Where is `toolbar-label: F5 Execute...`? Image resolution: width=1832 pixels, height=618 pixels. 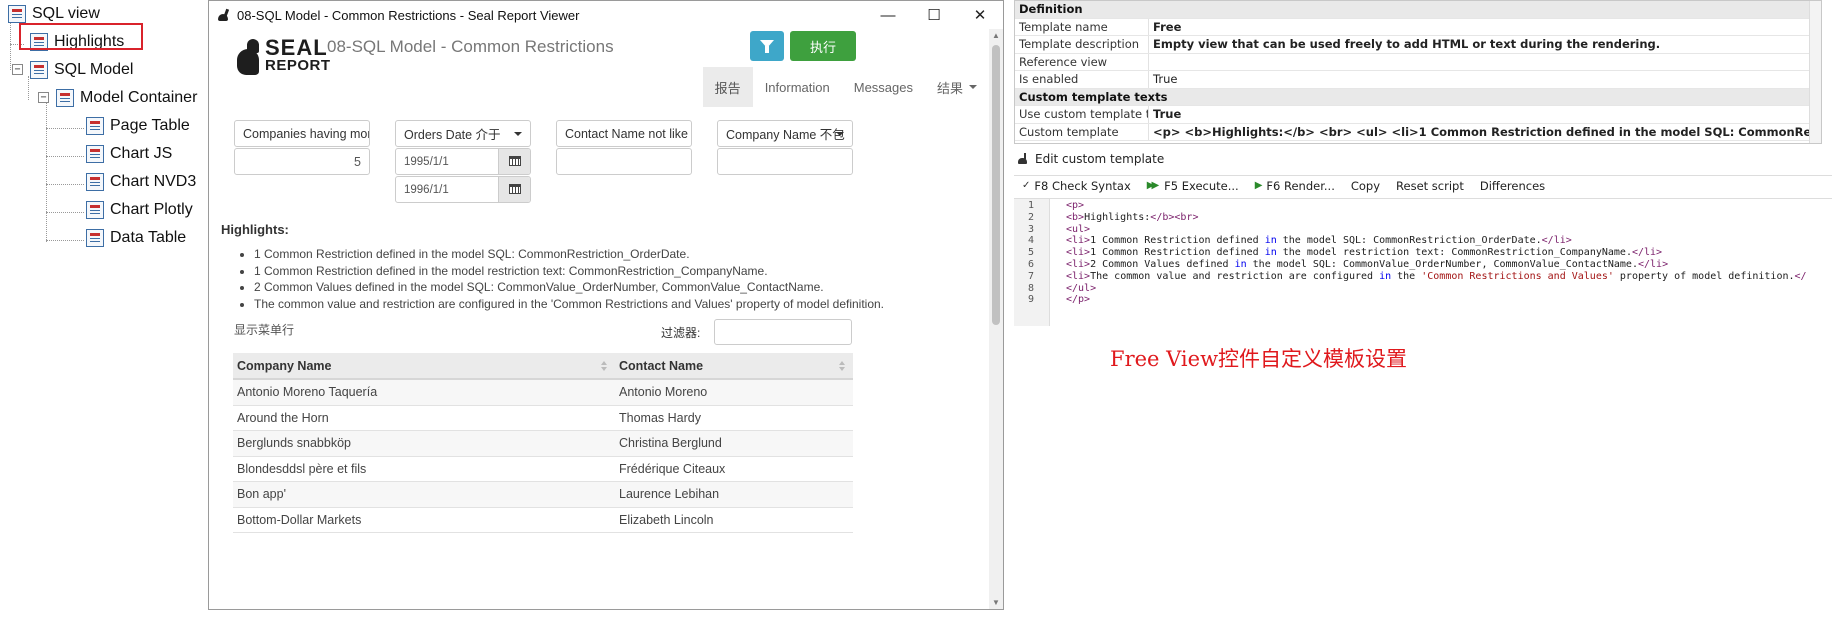 toolbar-label: F5 Execute... is located at coordinates (1201, 185).